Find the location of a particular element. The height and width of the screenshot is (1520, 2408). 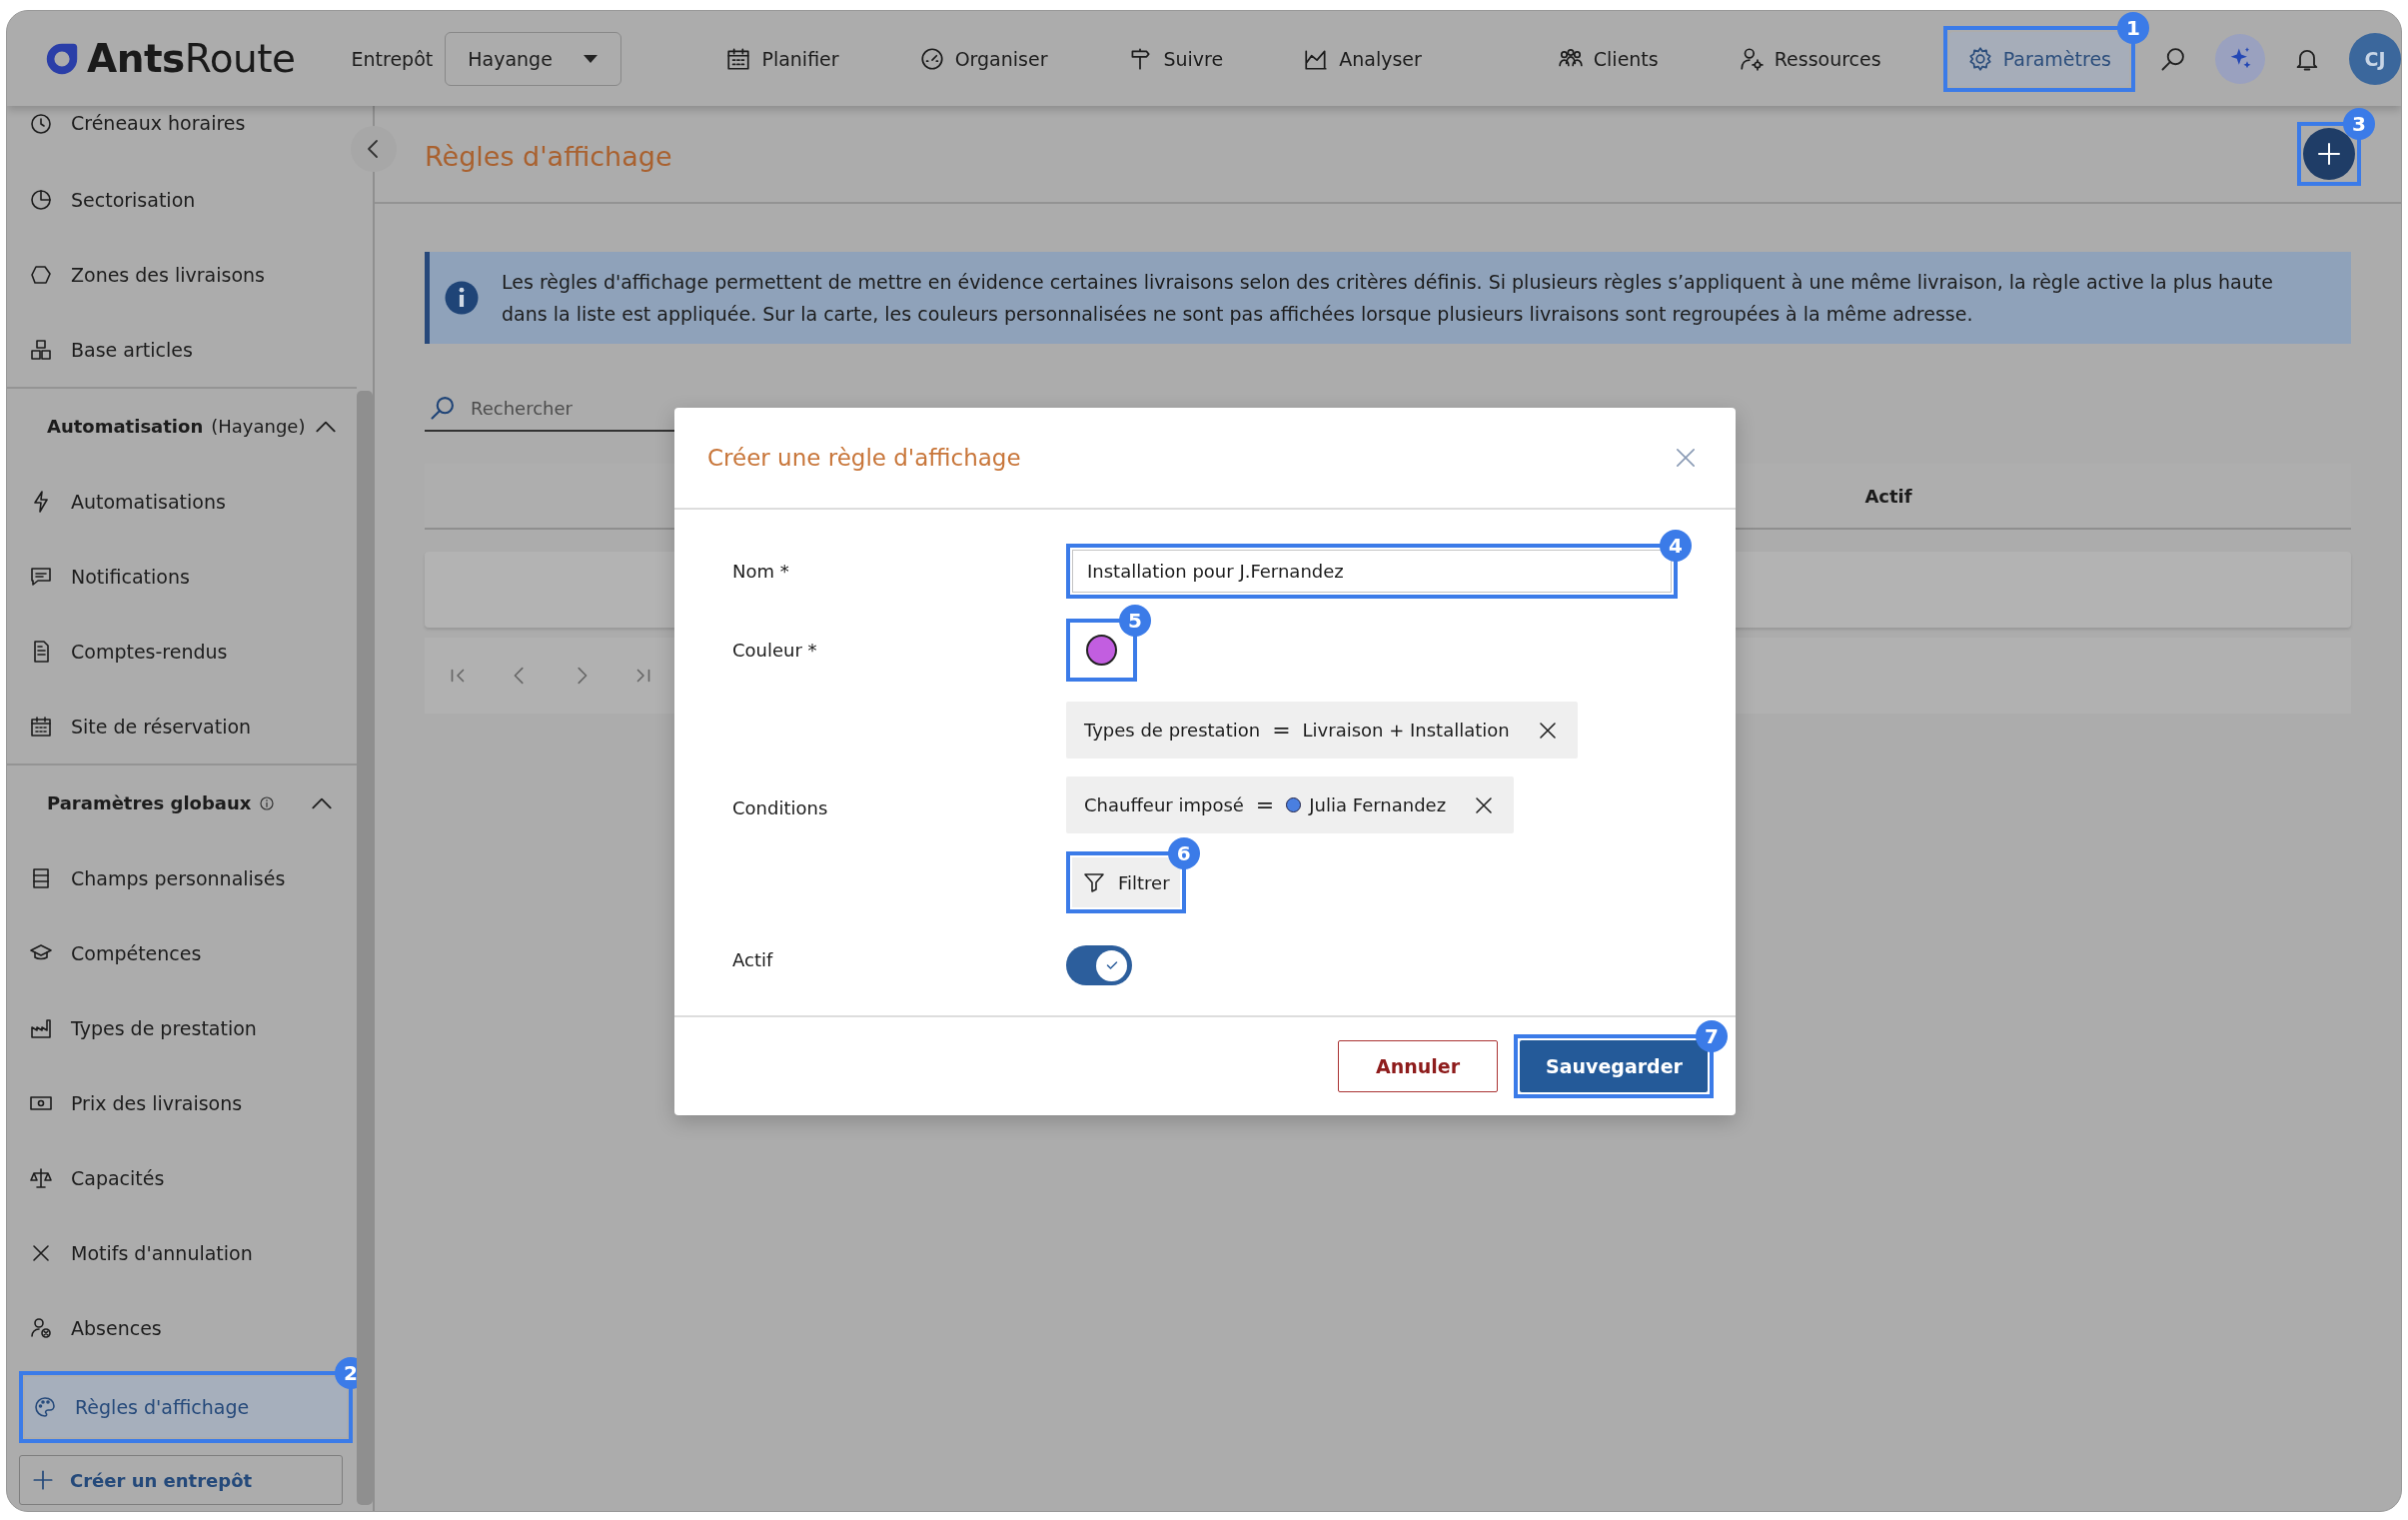

search-icon is located at coordinates (443, 408).